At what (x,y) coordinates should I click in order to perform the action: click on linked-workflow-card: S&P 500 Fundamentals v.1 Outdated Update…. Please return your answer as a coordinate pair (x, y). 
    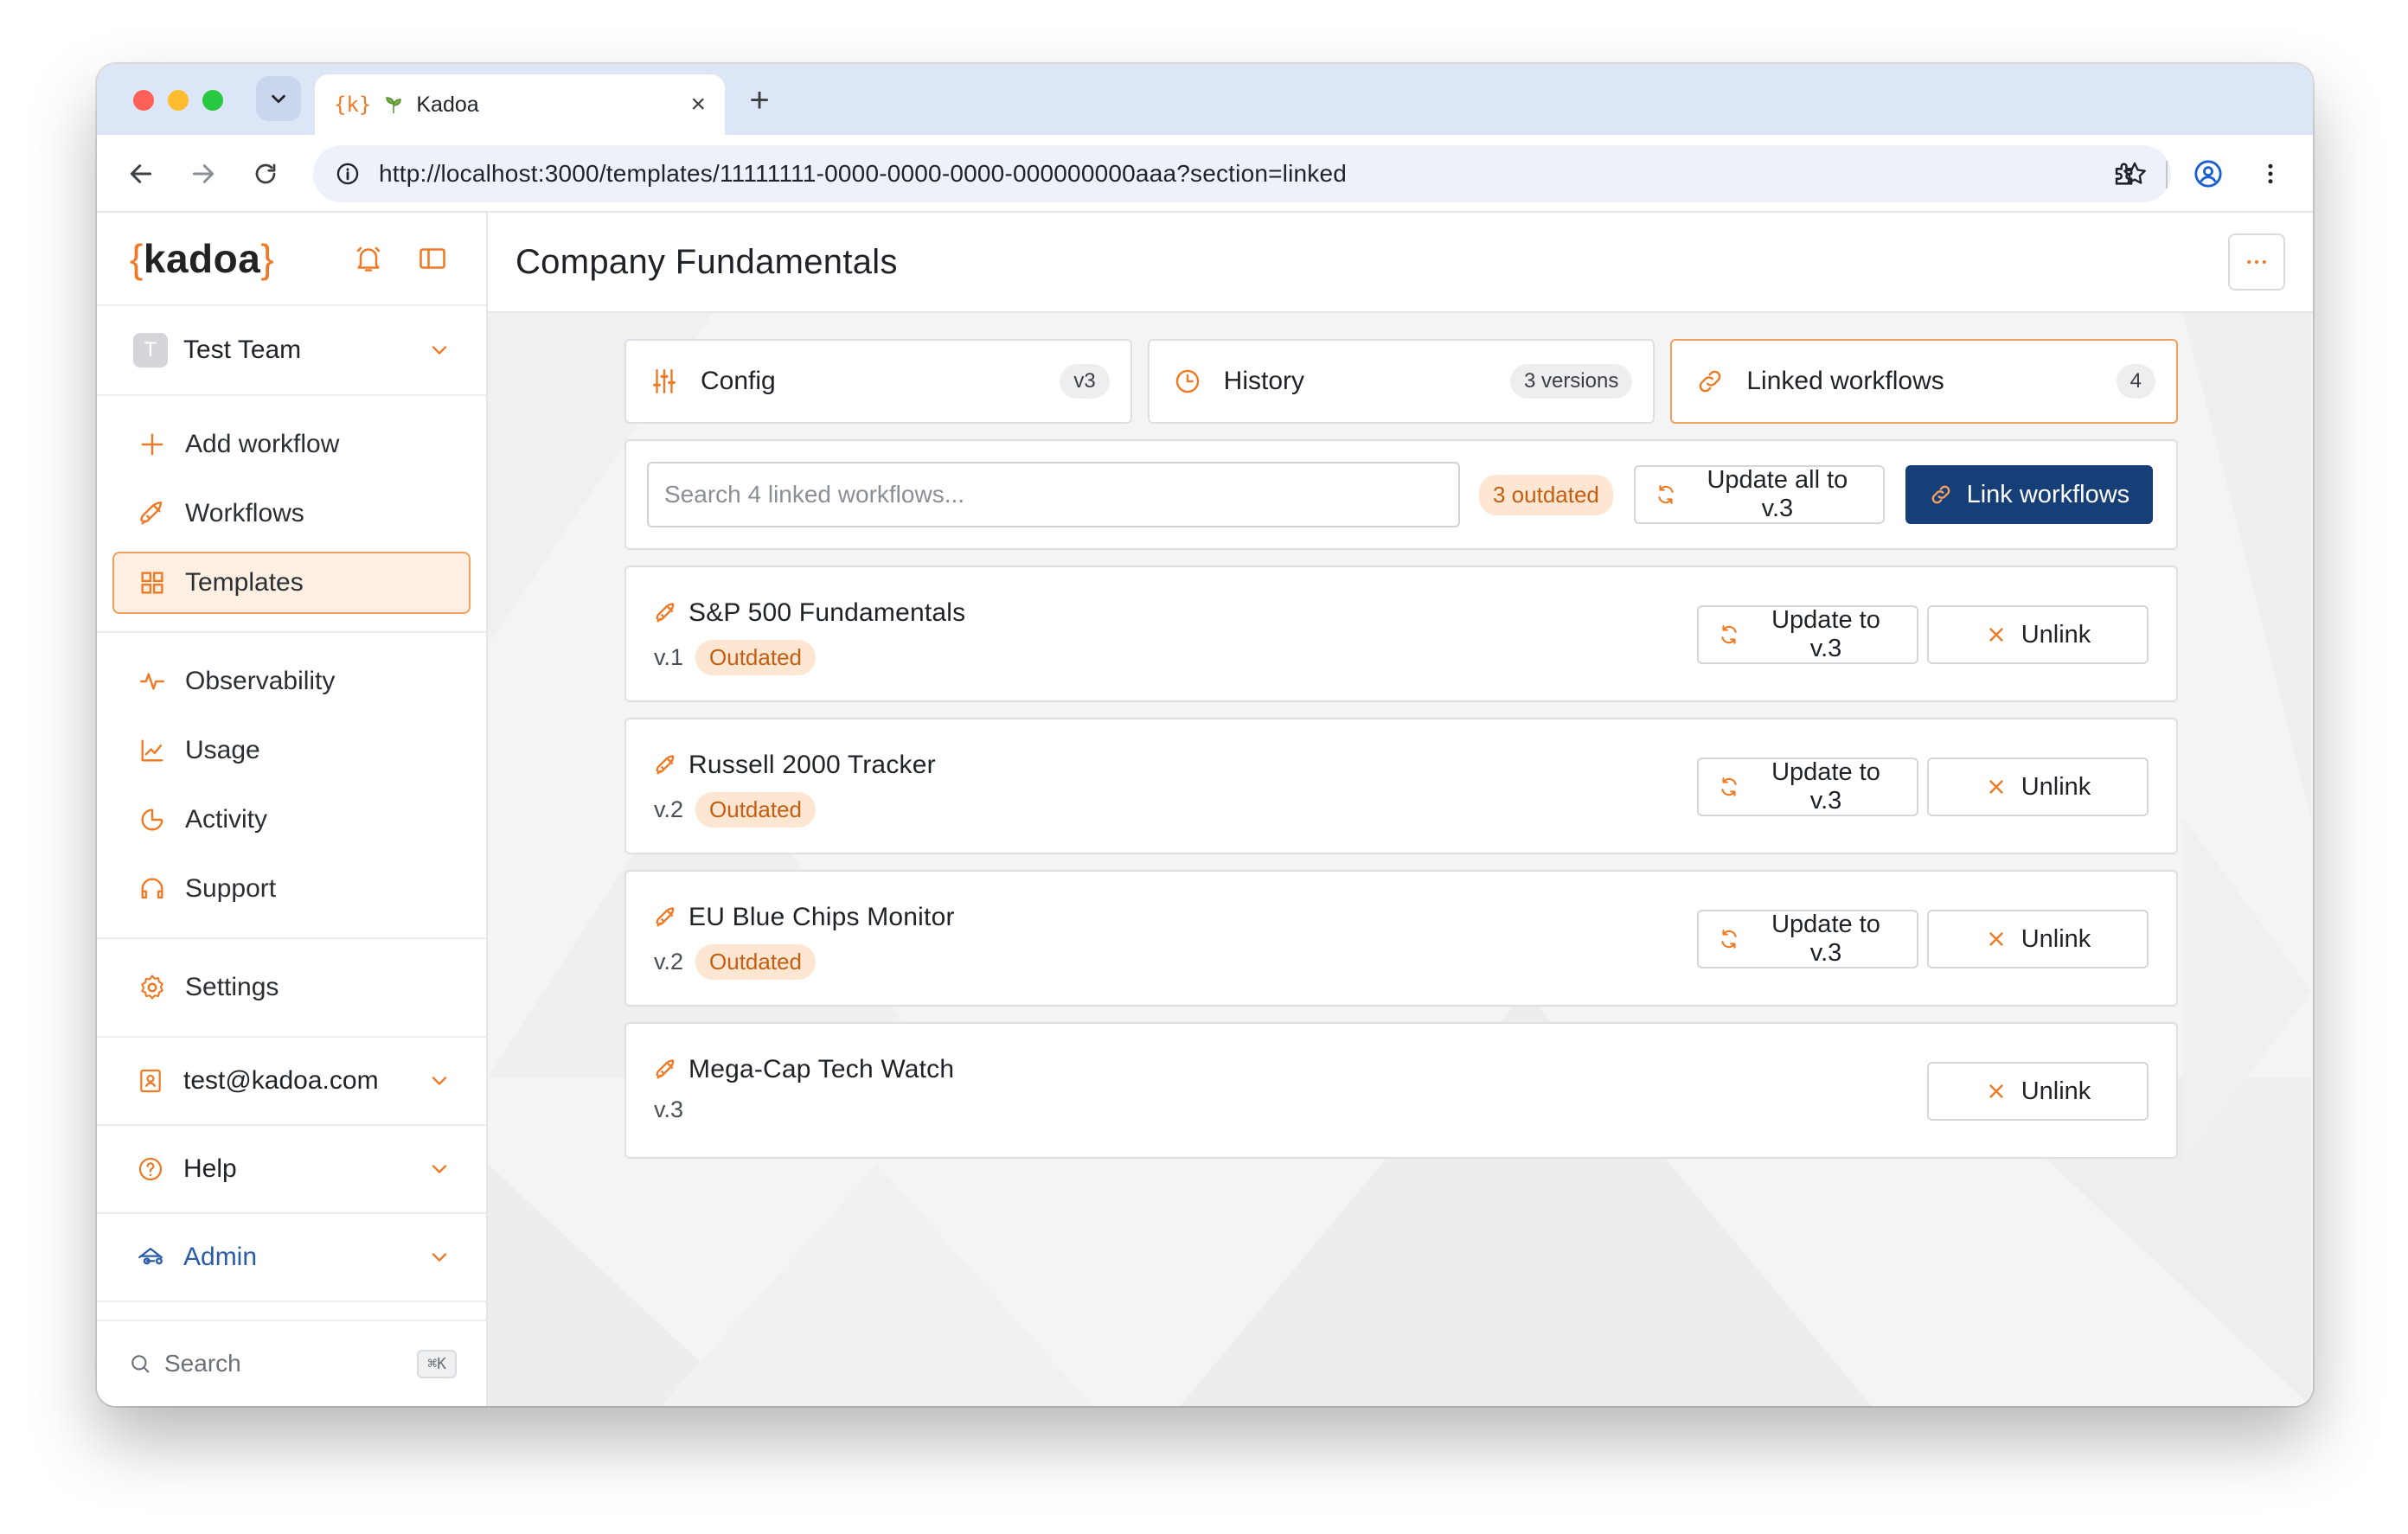
    Looking at the image, I should click on (1401, 634).